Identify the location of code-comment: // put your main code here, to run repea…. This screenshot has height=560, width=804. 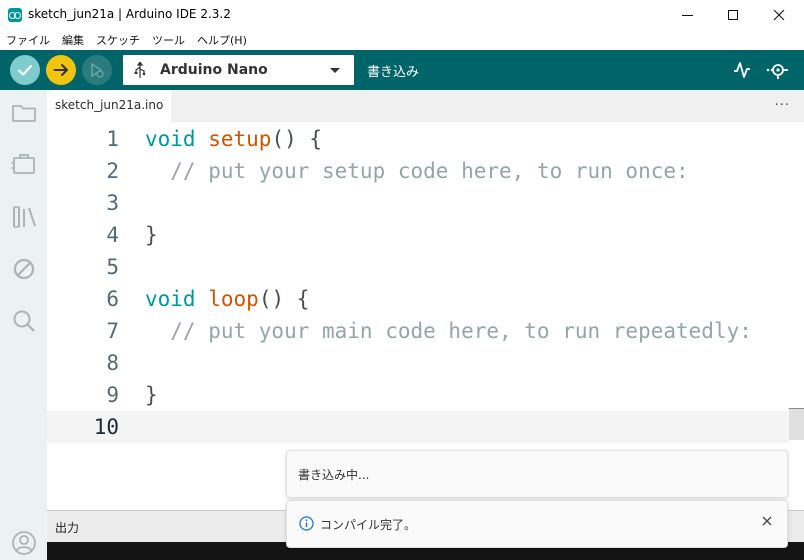
(448, 331).